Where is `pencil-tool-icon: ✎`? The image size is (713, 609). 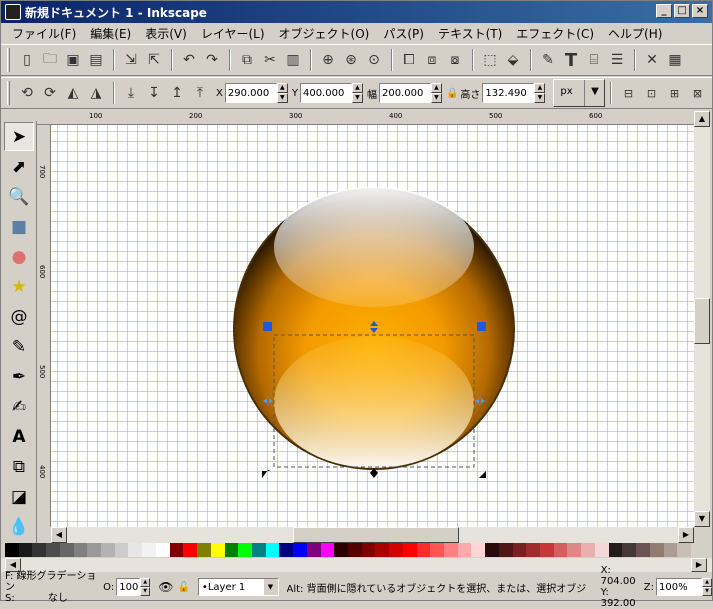
pencil-tool-icon: ✎ is located at coordinates (19, 346).